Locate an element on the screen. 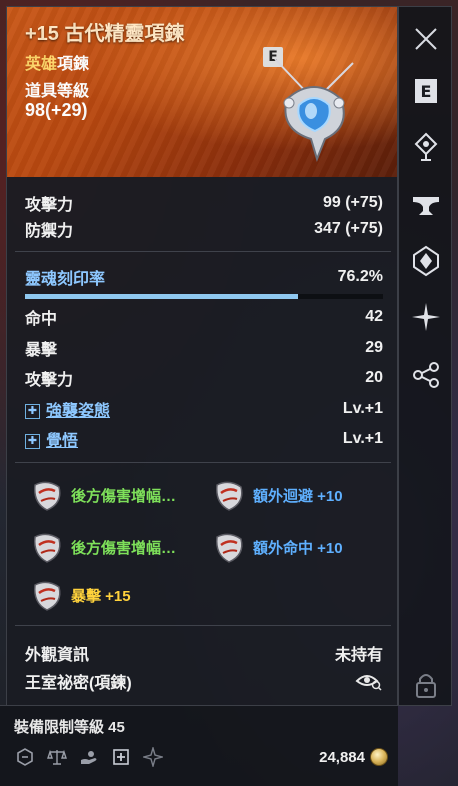  crystal-icon is located at coordinates (426, 261).